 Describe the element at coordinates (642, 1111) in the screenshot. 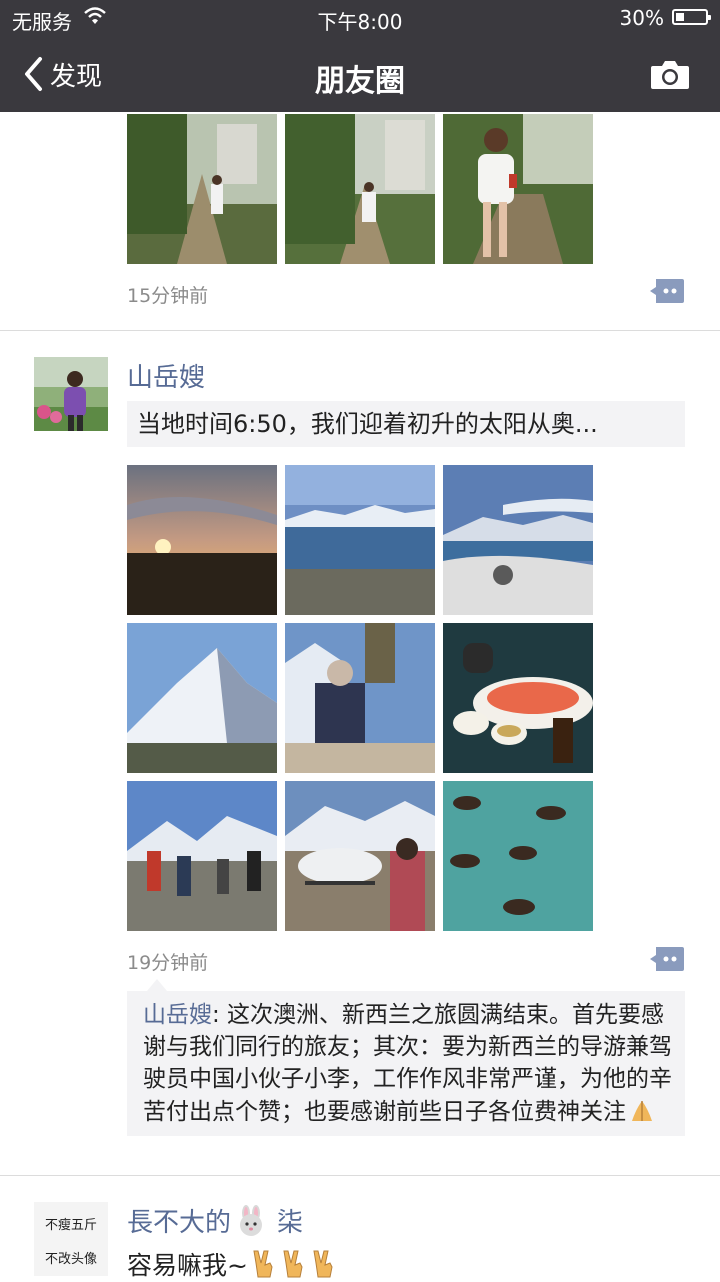

I see `praying-hands-emoji-icon` at that location.